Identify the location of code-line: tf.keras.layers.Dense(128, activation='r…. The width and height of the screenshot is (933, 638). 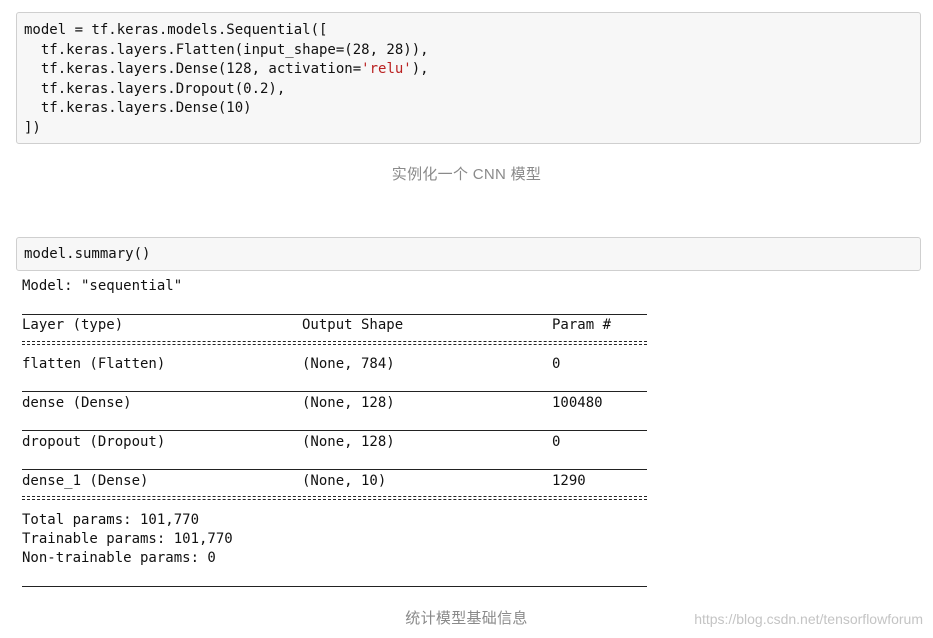
(472, 70).